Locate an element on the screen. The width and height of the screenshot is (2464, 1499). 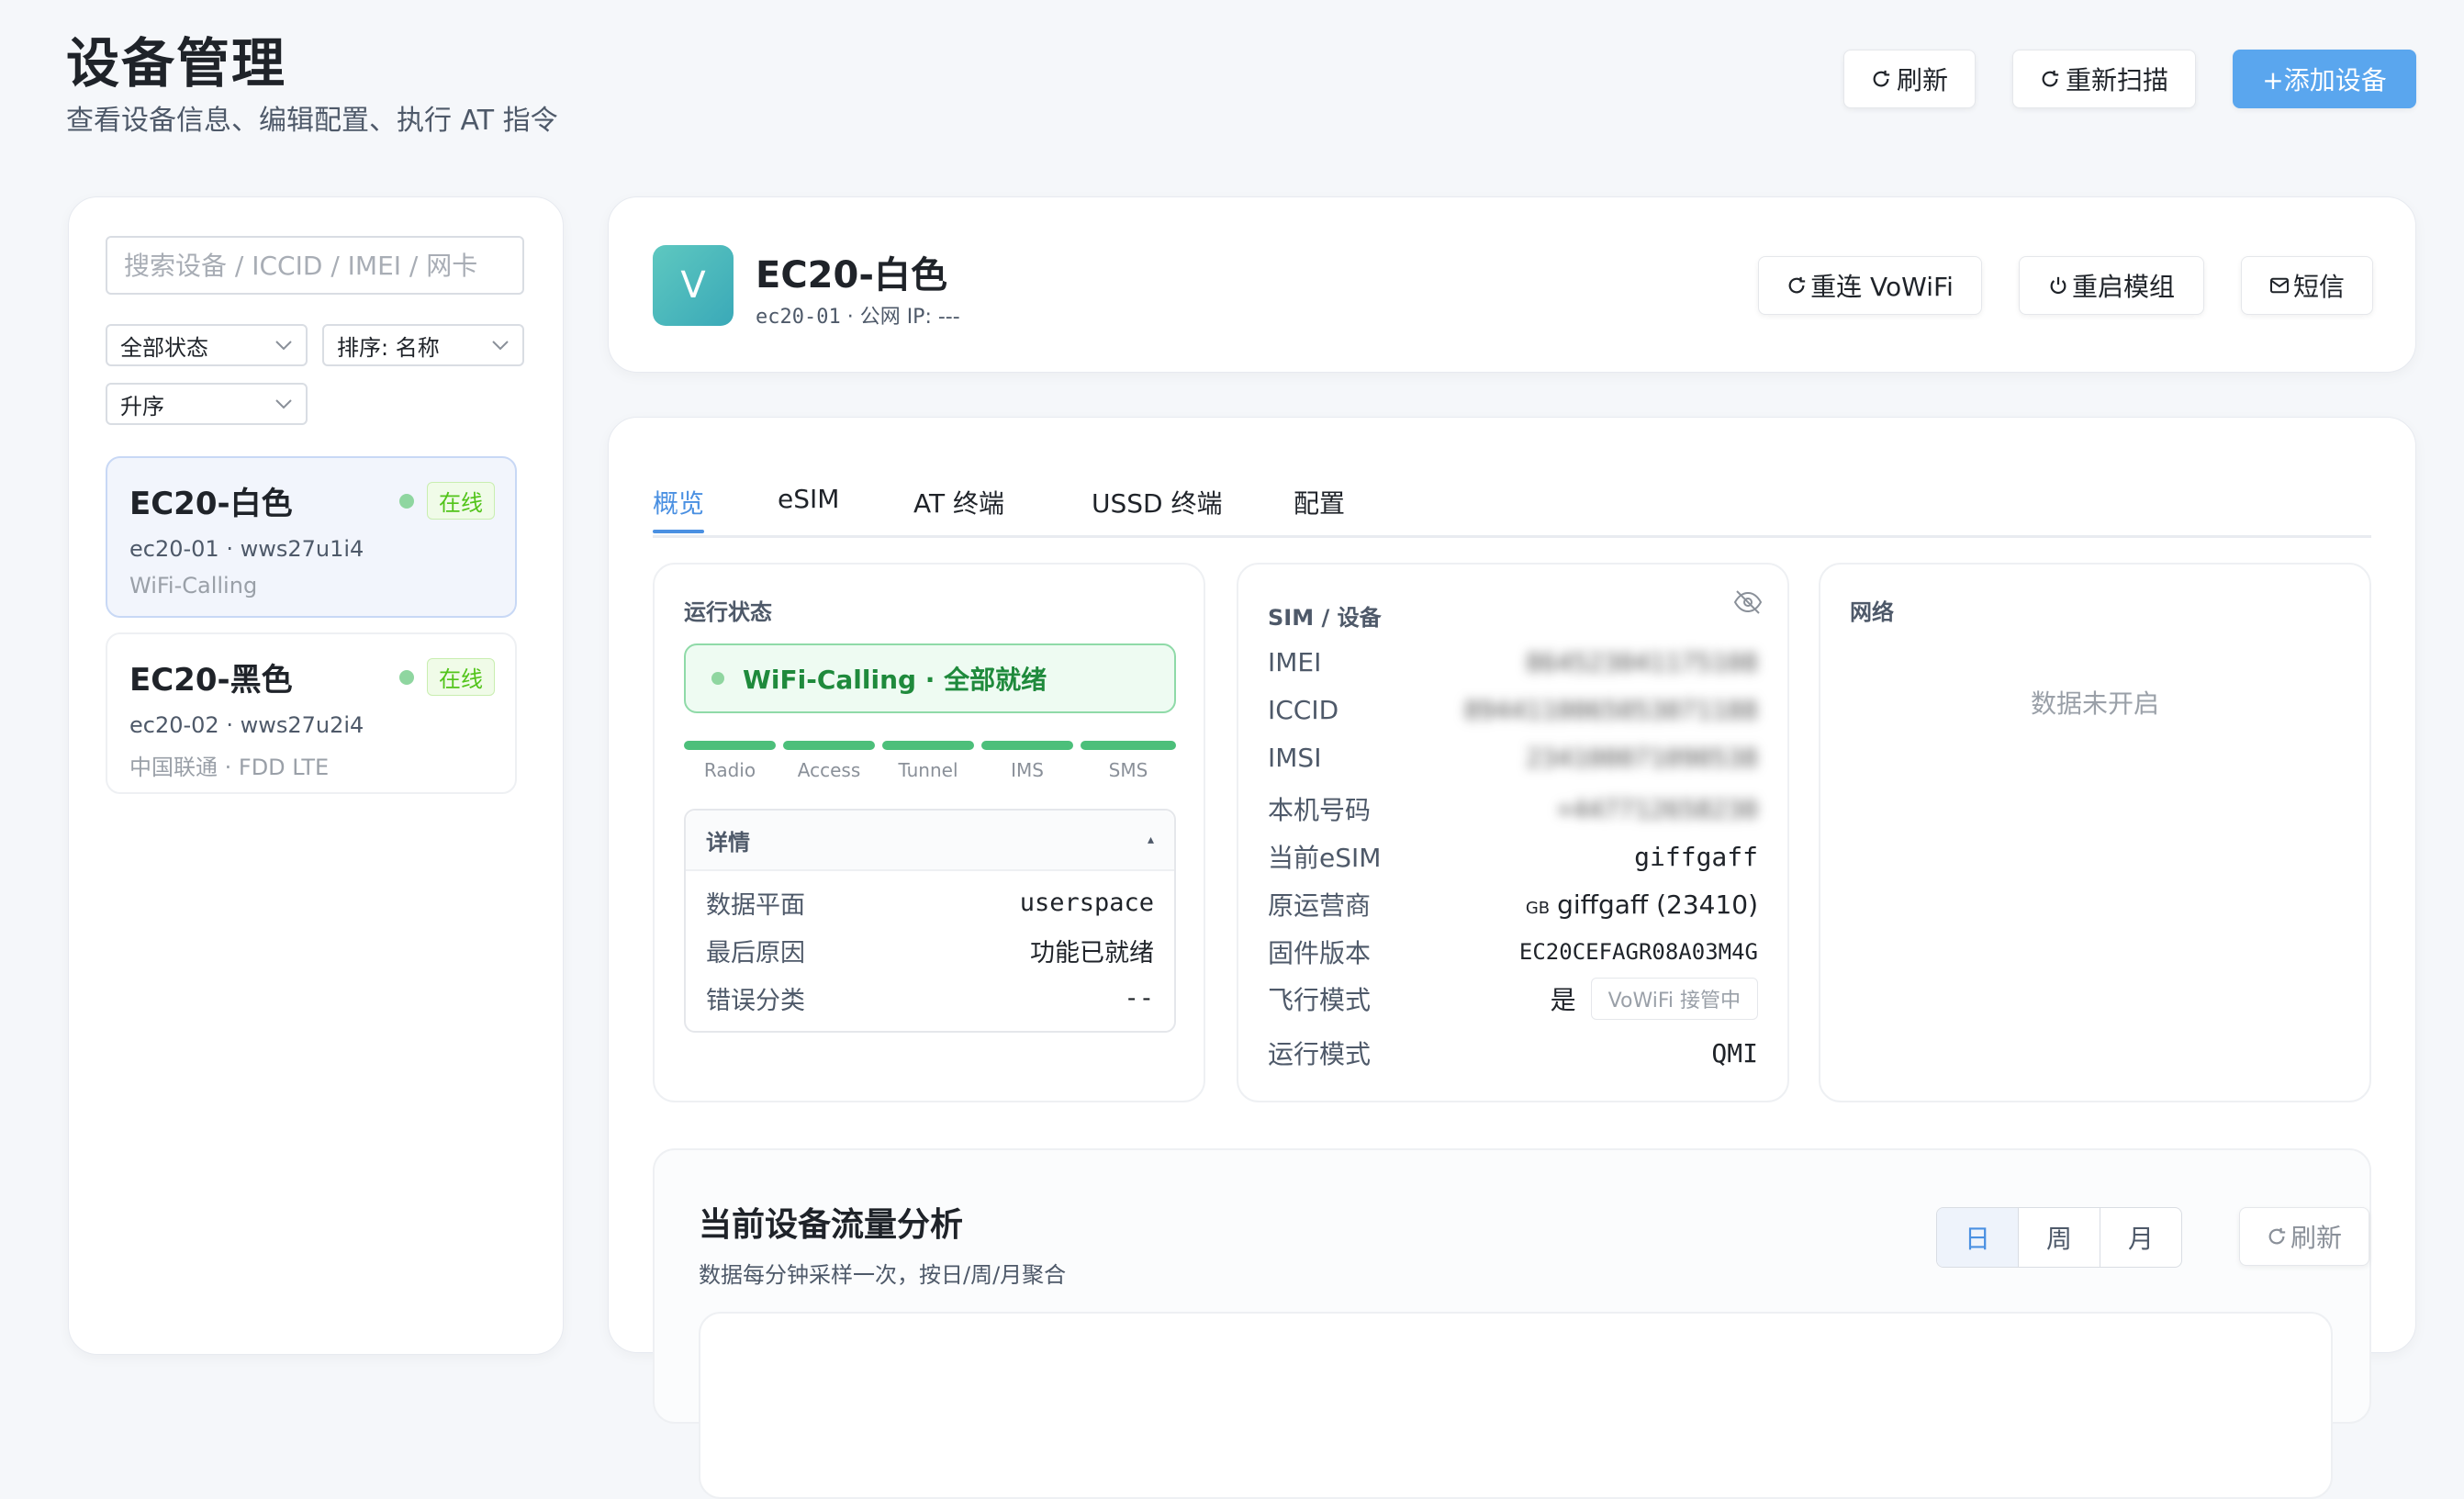
status-filter-select: 全部状态 is located at coordinates (207, 345).